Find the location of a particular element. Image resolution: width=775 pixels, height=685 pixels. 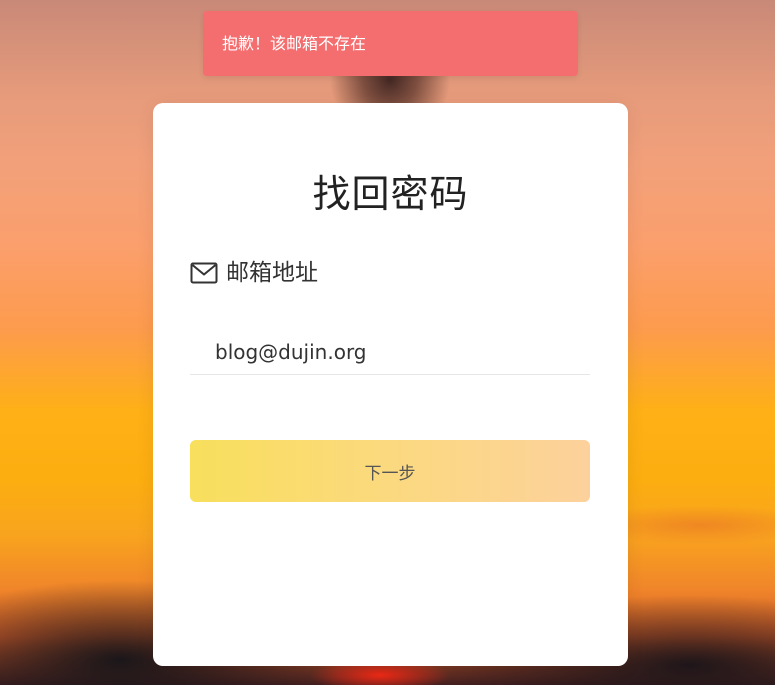

mail-icon is located at coordinates (204, 273).